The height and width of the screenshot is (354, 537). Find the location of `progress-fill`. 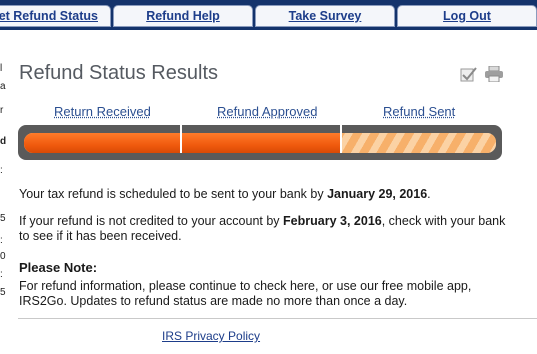

progress-fill is located at coordinates (182, 143).